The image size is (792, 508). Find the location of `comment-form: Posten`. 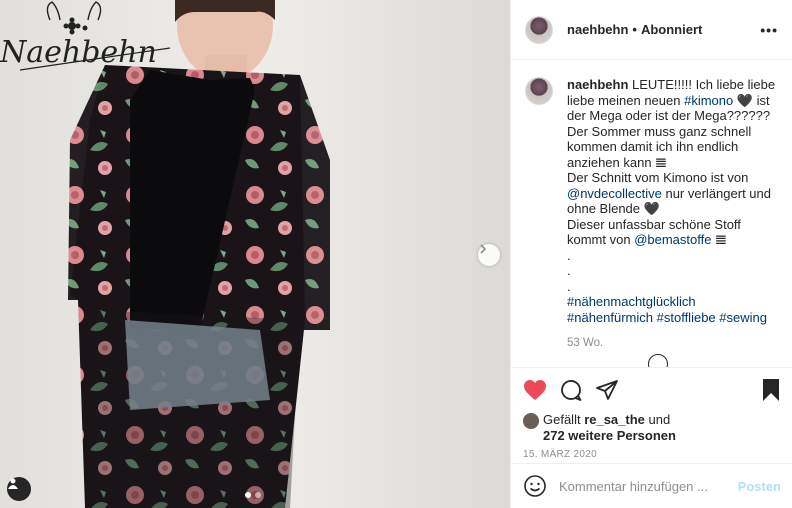

comment-form: Posten is located at coordinates (651, 485).